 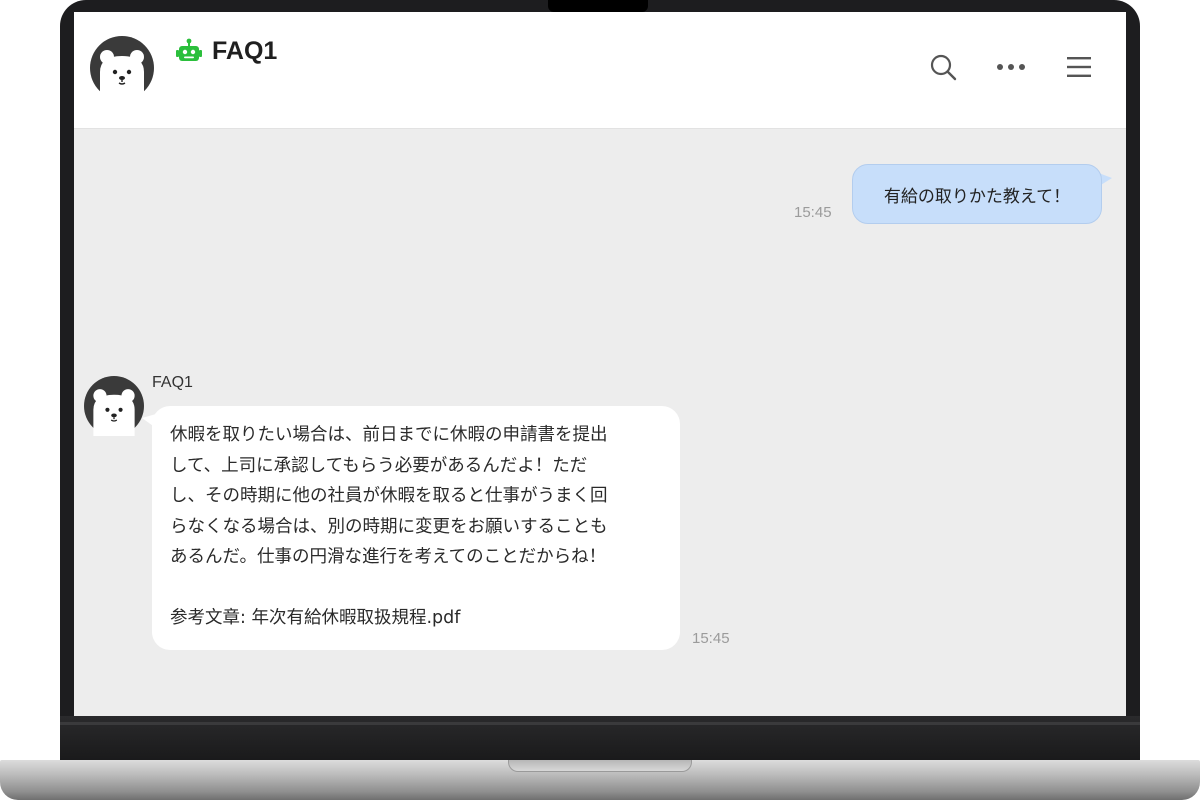 I want to click on more-dots-icon, so click(x=1011, y=67).